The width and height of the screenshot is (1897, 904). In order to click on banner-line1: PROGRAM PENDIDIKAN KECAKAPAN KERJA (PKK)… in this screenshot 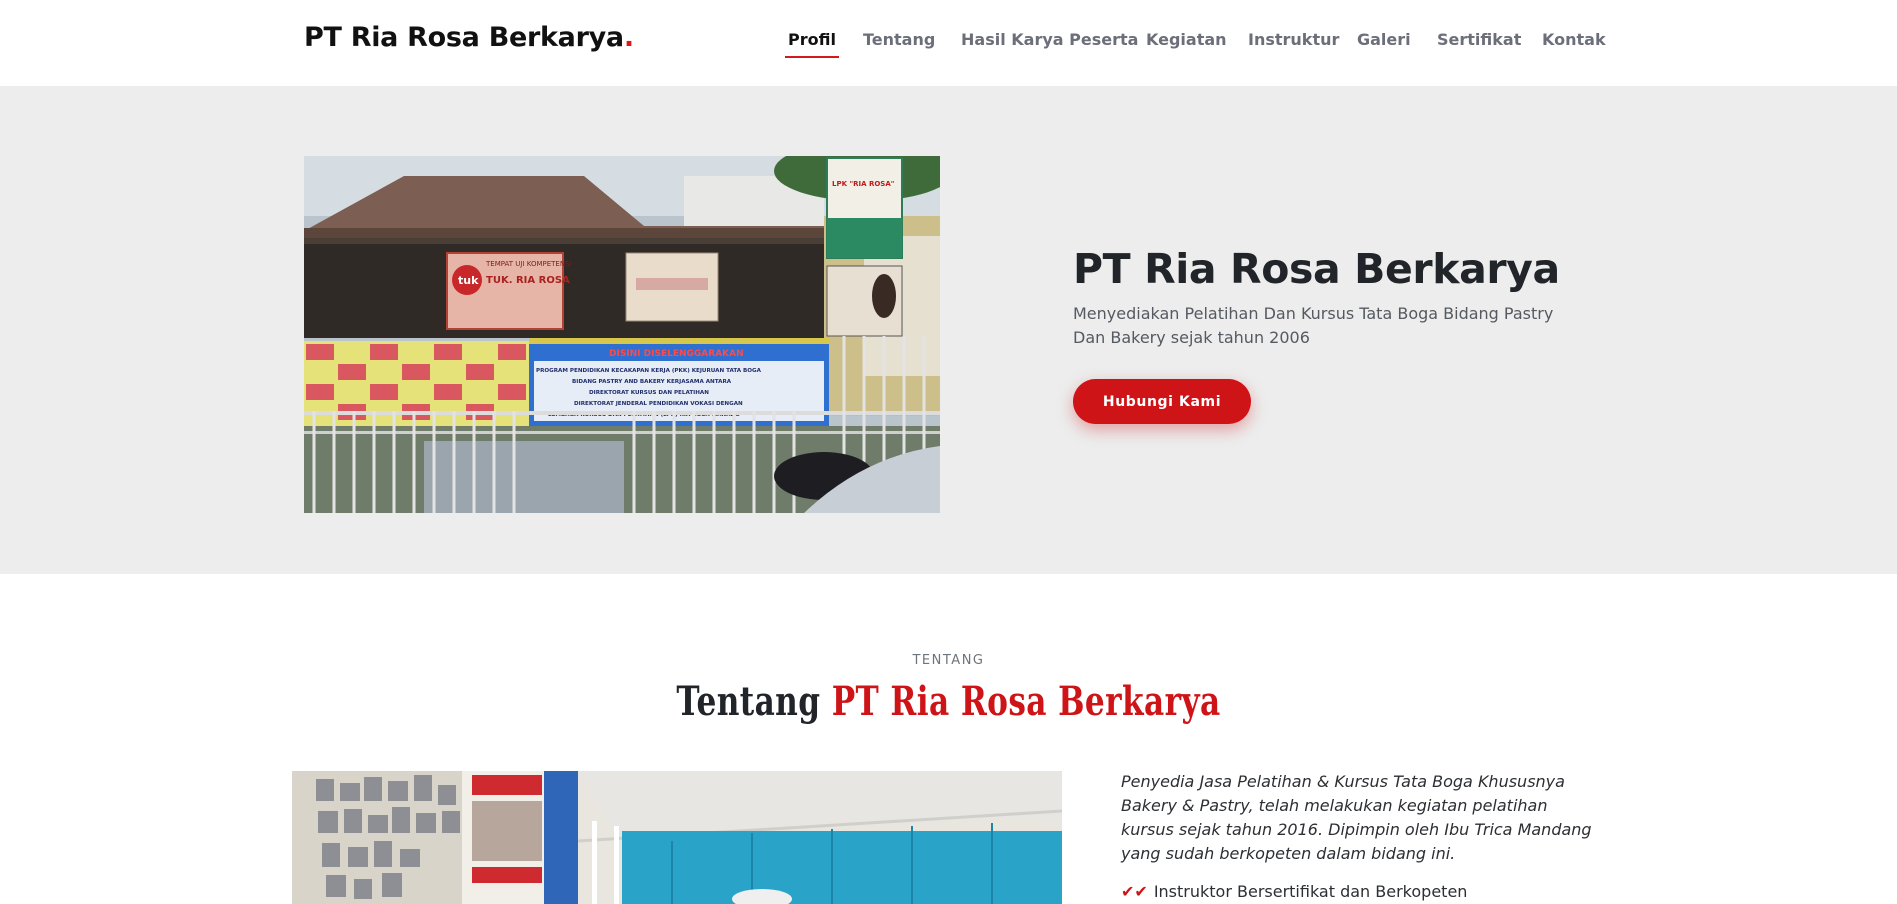, I will do `click(649, 371)`.